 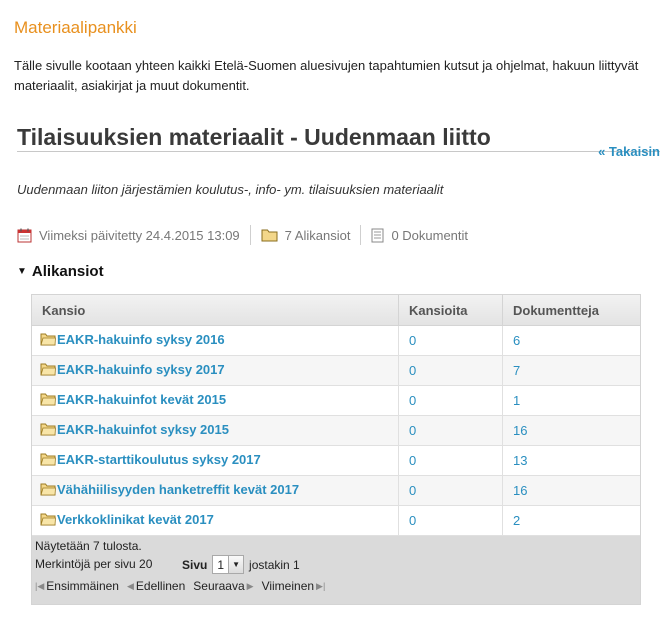 I want to click on folder-link: EAKR-hakuinfot kevät 2015, so click(x=133, y=399).